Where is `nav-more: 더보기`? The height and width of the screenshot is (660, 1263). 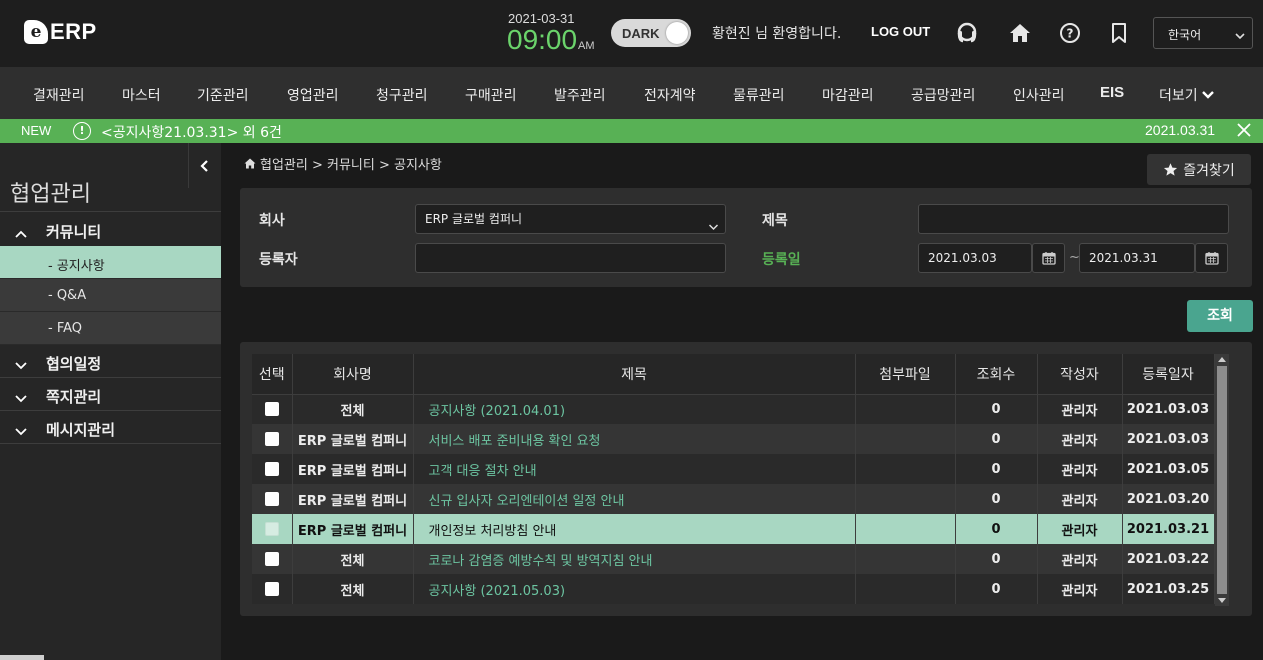
nav-more: 더보기 is located at coordinates (1187, 95).